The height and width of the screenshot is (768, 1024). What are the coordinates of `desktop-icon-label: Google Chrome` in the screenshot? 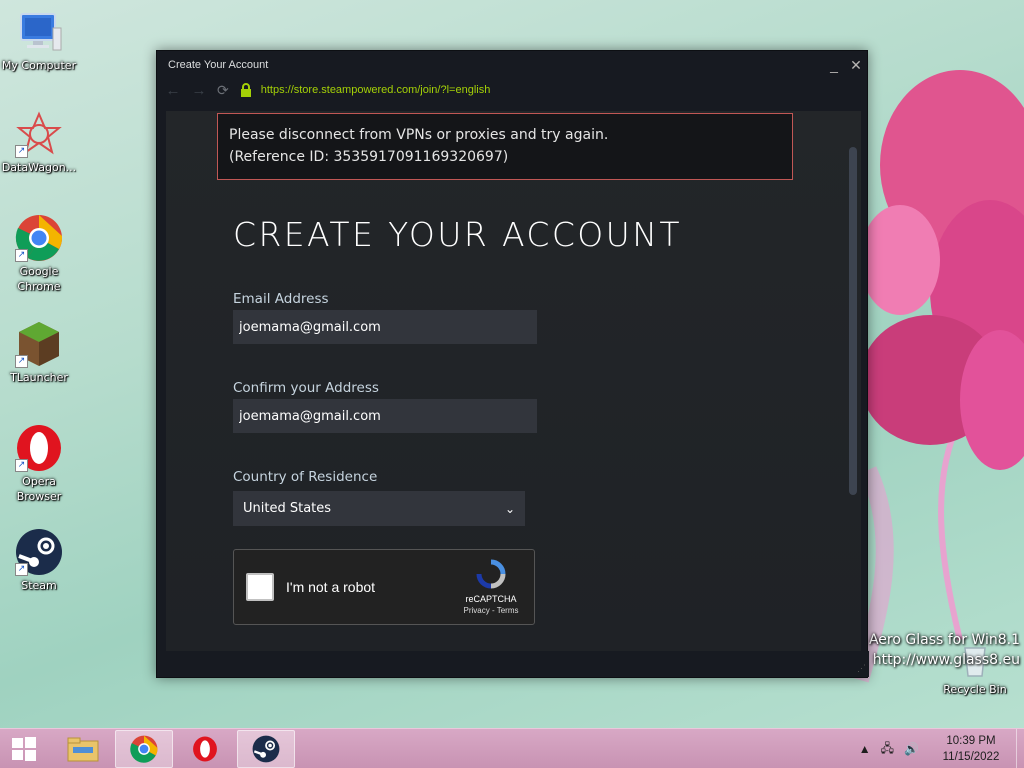 It's located at (39, 279).